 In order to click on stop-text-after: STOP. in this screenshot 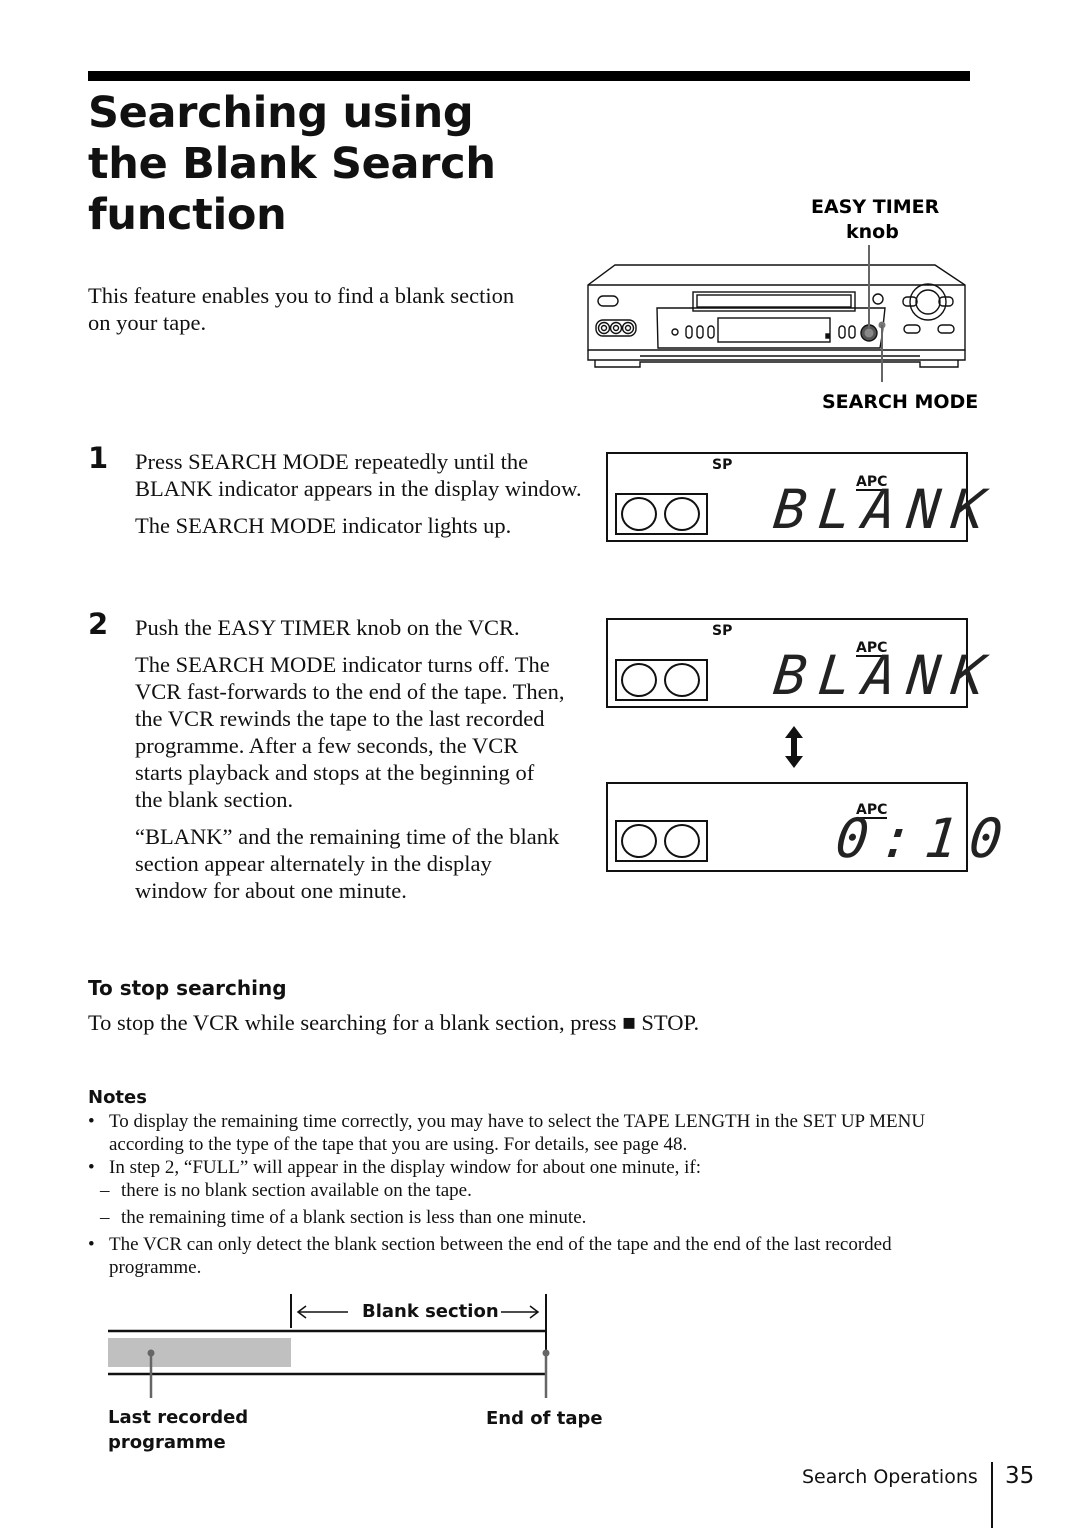, I will do `click(667, 1022)`.